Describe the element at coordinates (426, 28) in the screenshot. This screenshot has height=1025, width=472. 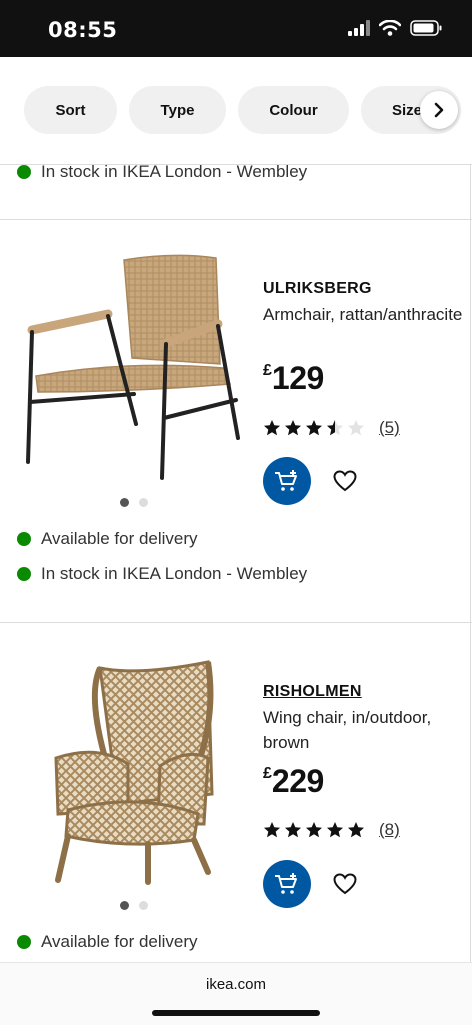
I see `battery-icon` at that location.